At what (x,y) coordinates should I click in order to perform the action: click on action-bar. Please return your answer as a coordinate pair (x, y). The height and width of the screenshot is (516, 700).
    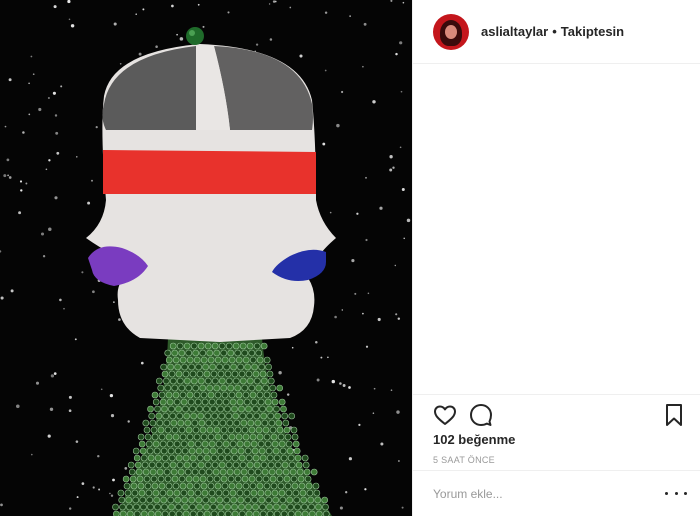
    Looking at the image, I should click on (556, 412).